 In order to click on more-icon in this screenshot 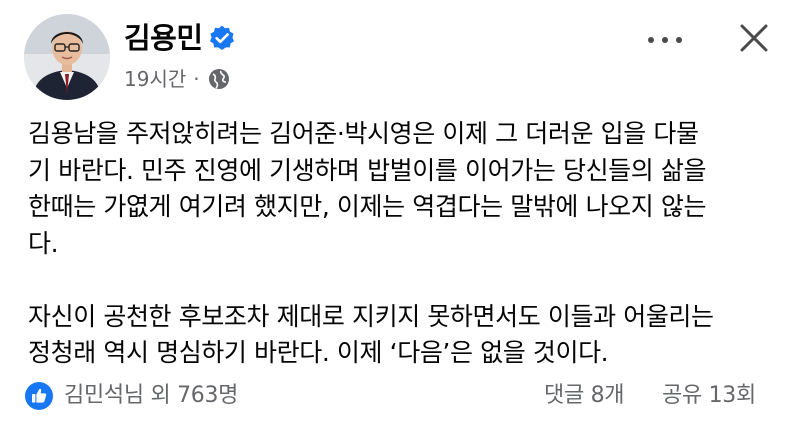, I will do `click(651, 40)`.